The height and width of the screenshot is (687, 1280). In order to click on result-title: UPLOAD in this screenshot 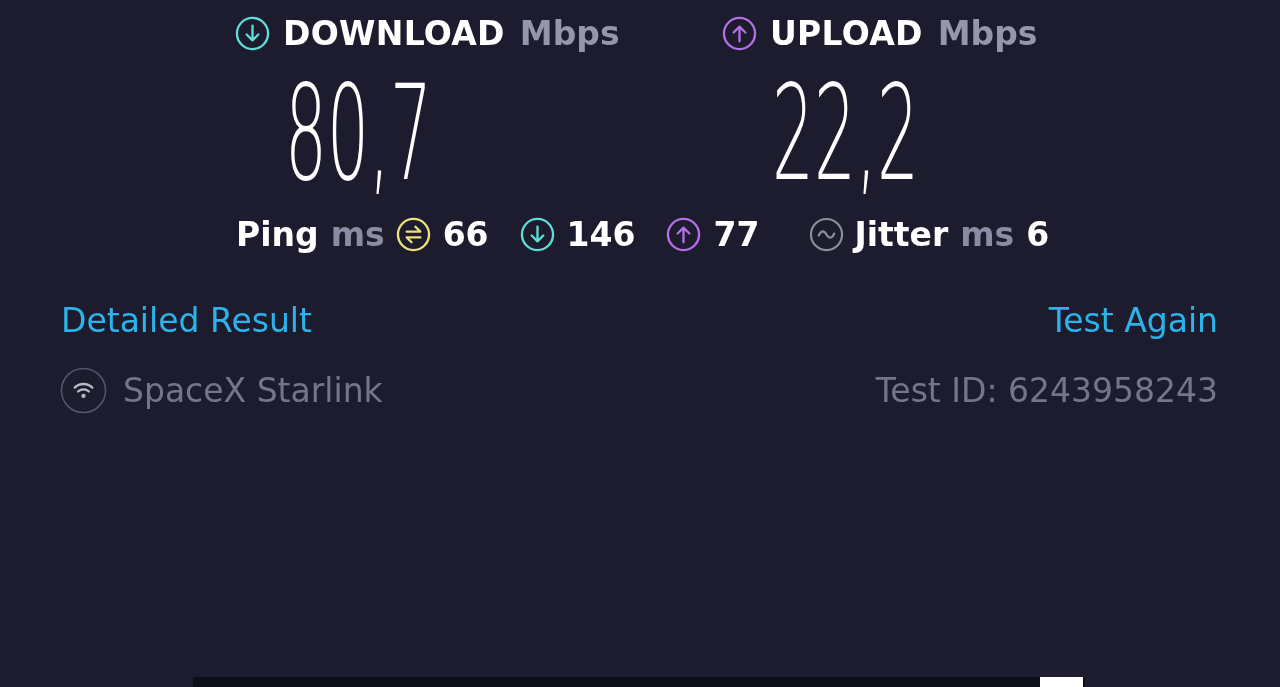, I will do `click(846, 33)`.